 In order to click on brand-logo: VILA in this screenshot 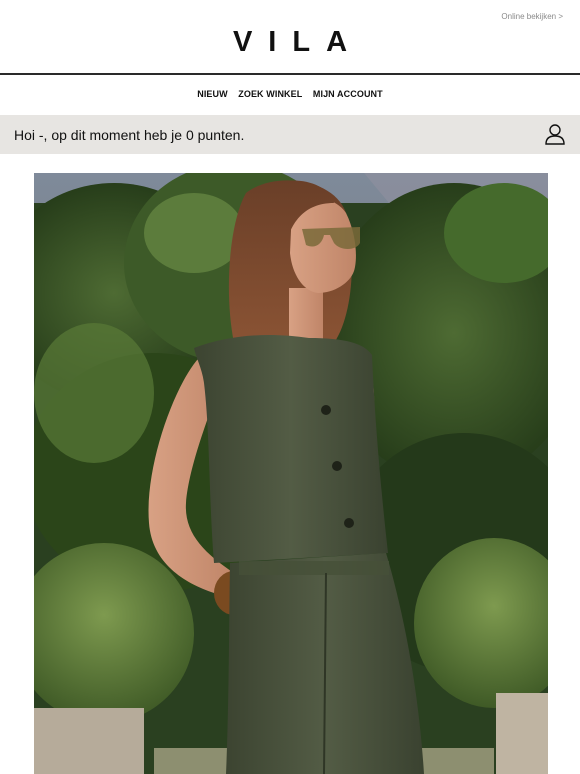, I will do `click(290, 42)`.